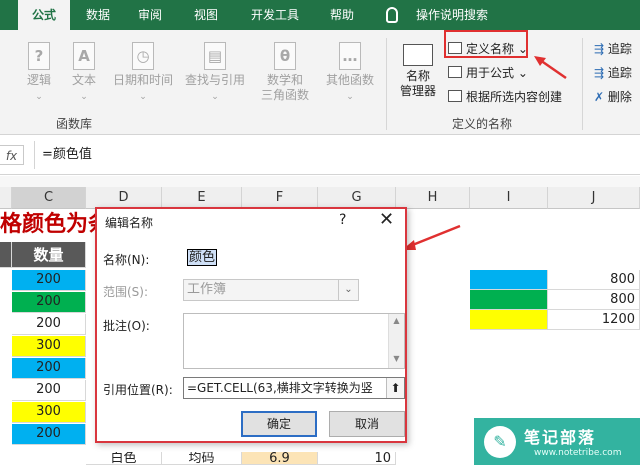 This screenshot has width=640, height=465. Describe the element at coordinates (284, 80) in the screenshot. I see `math-label: 数学和` at that location.